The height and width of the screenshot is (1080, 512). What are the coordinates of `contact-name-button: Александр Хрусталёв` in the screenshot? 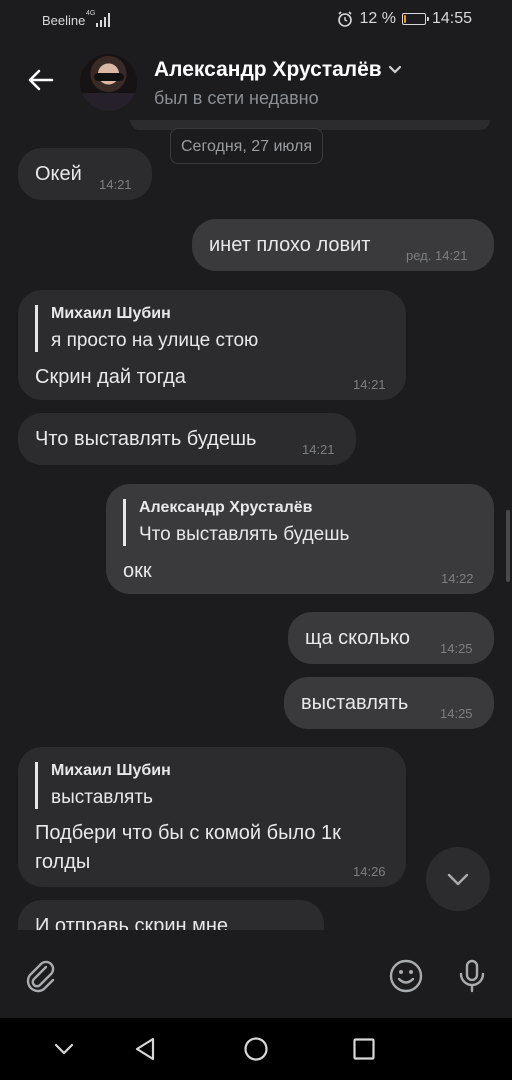 It's located at (278, 70).